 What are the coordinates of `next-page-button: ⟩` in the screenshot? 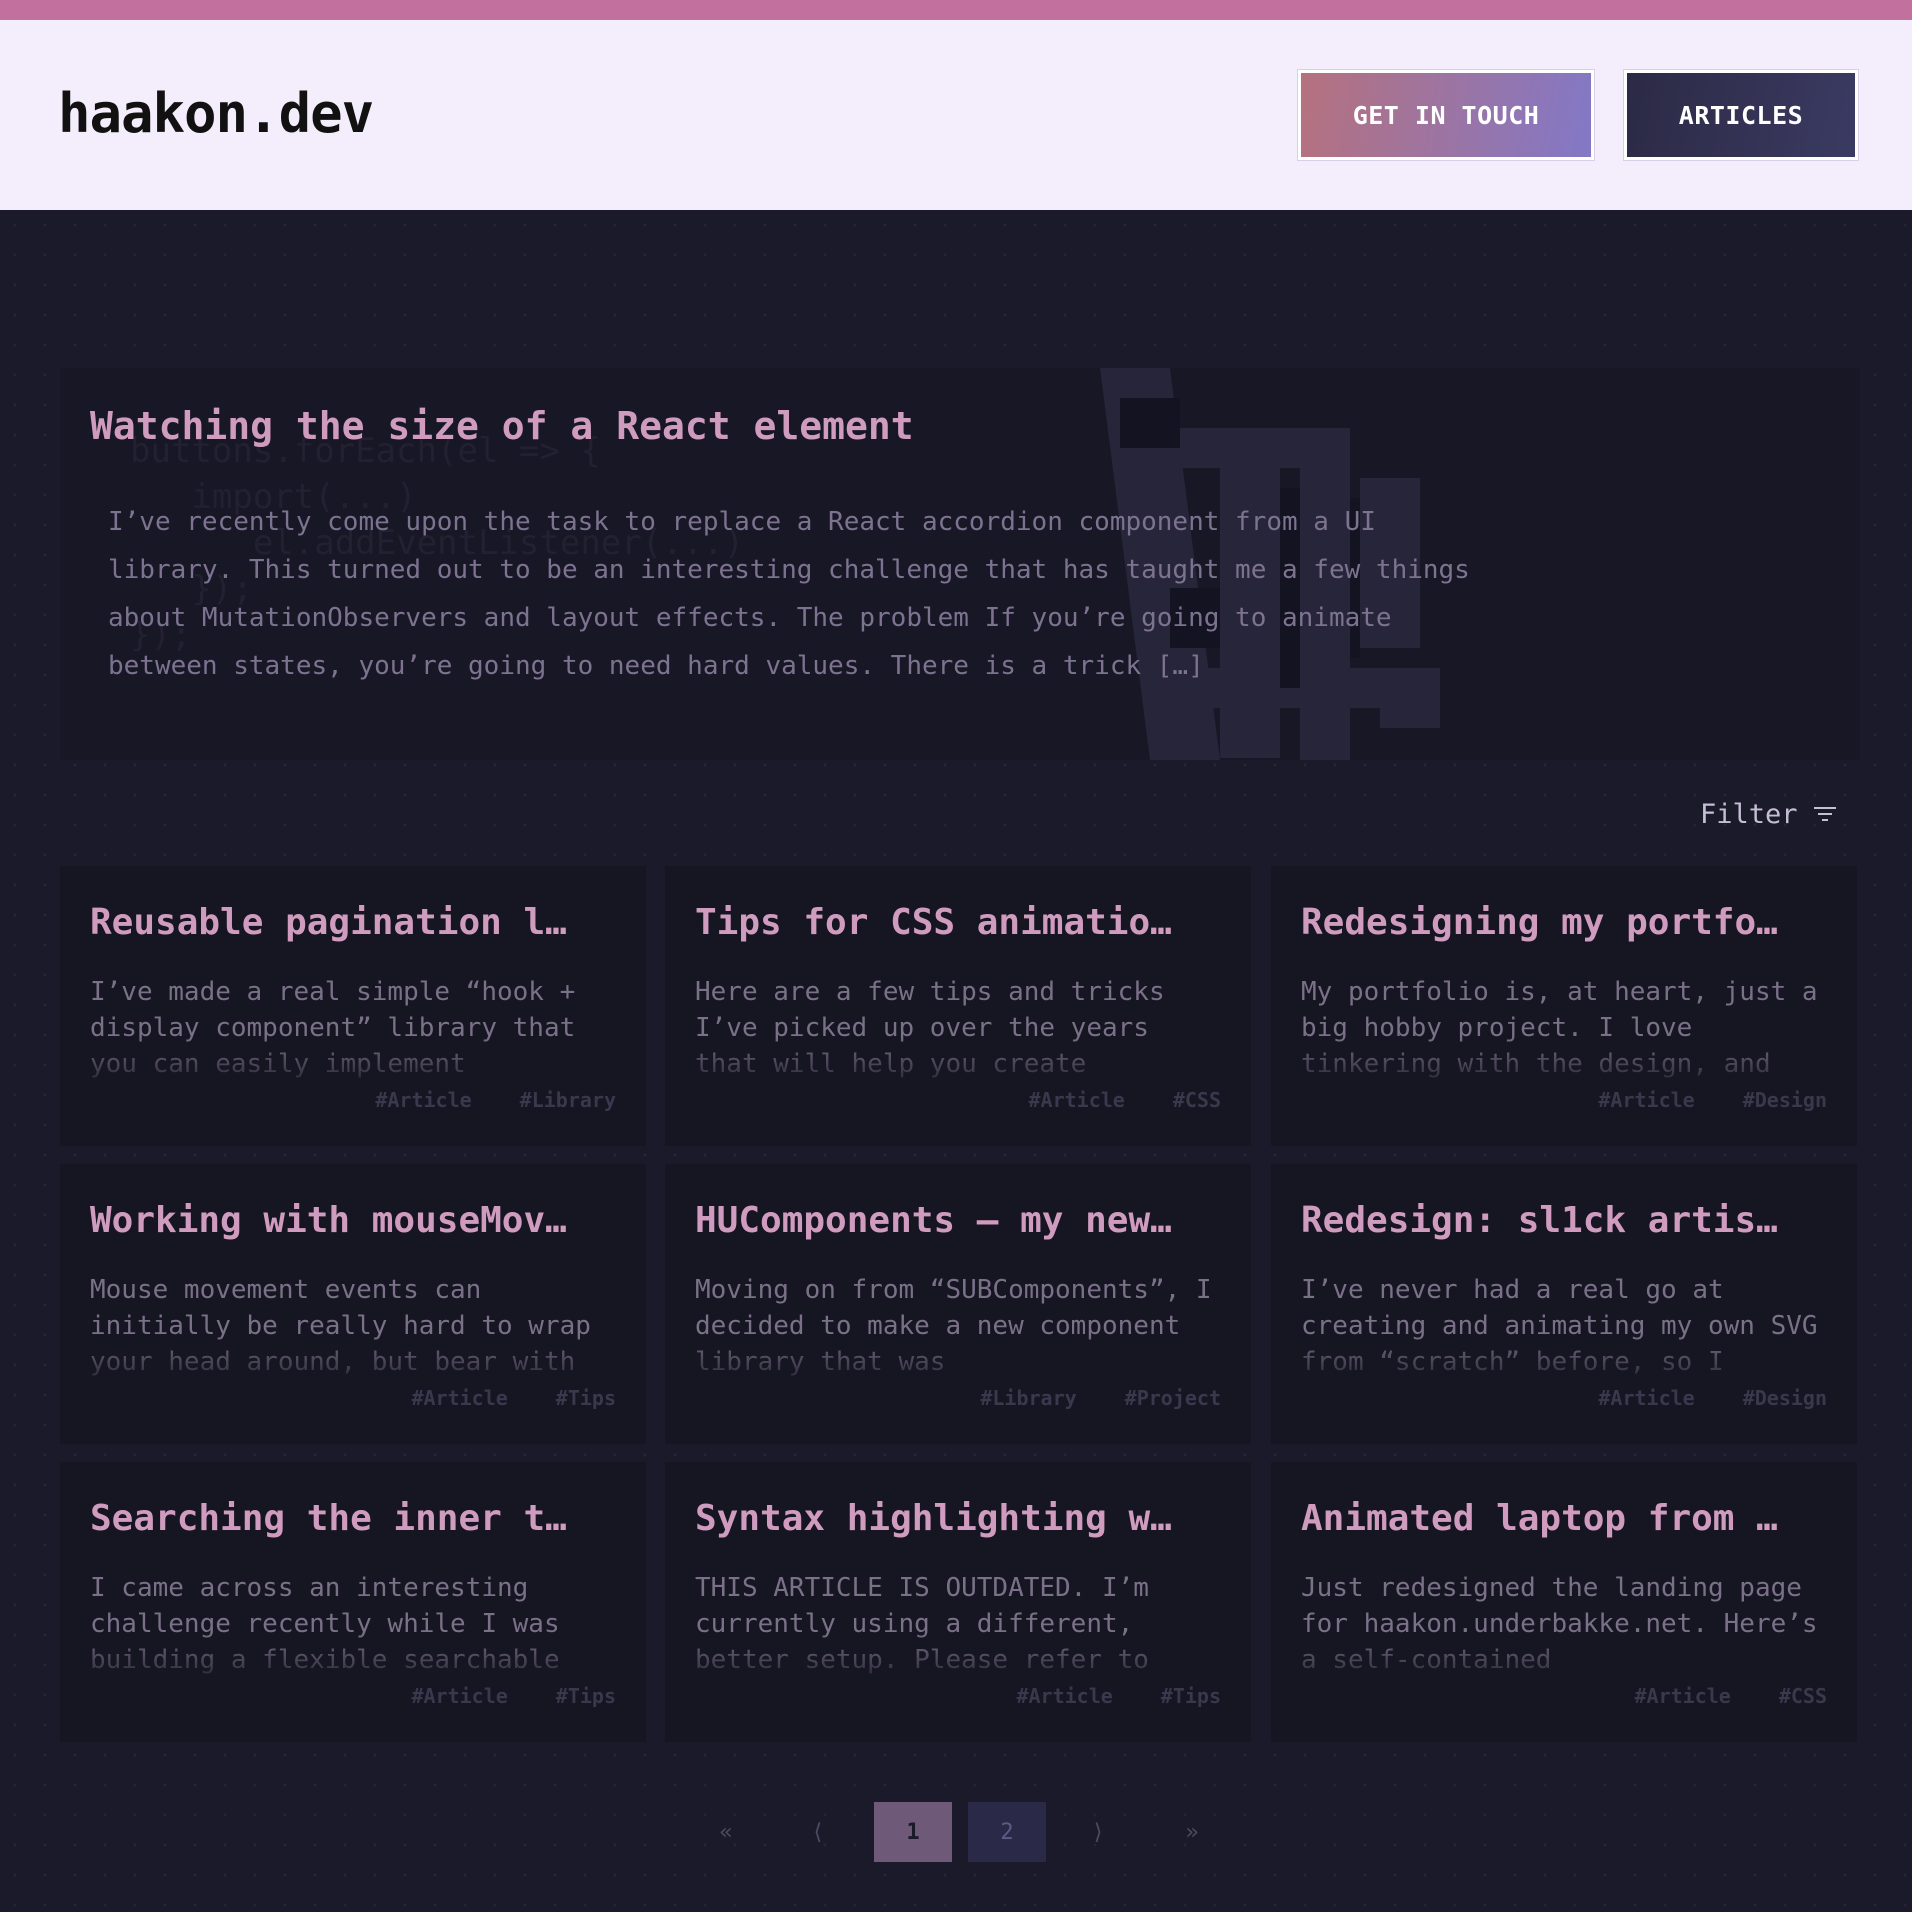 It's located at (1098, 1832).